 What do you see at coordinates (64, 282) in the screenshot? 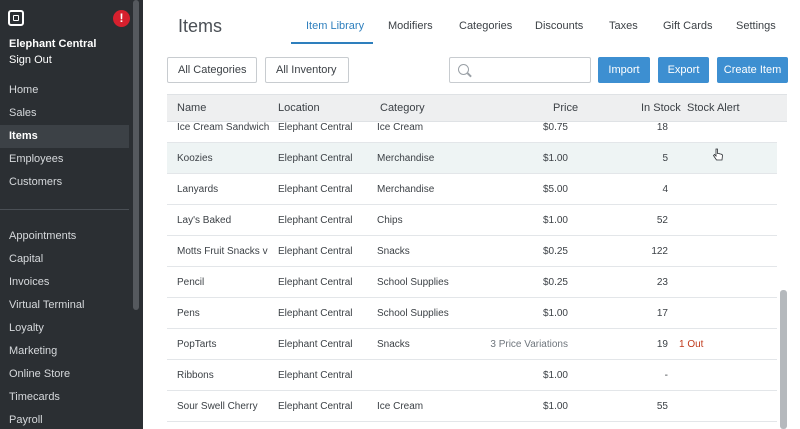
I see `sidebar-item-invoices: Invoices` at bounding box center [64, 282].